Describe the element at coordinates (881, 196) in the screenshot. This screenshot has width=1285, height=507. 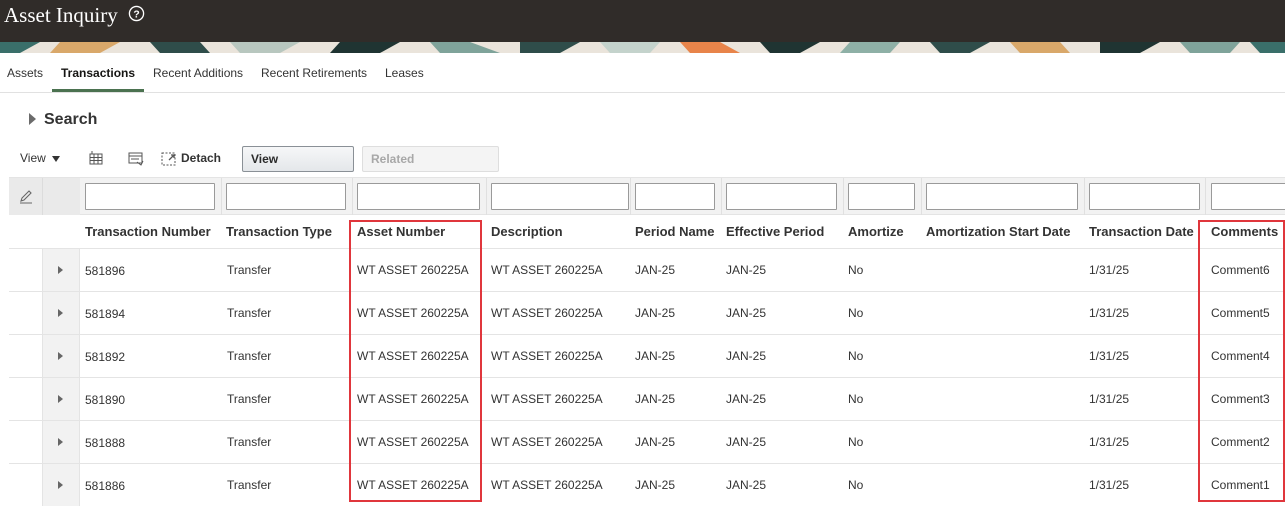
I see `filter-amortize` at that location.